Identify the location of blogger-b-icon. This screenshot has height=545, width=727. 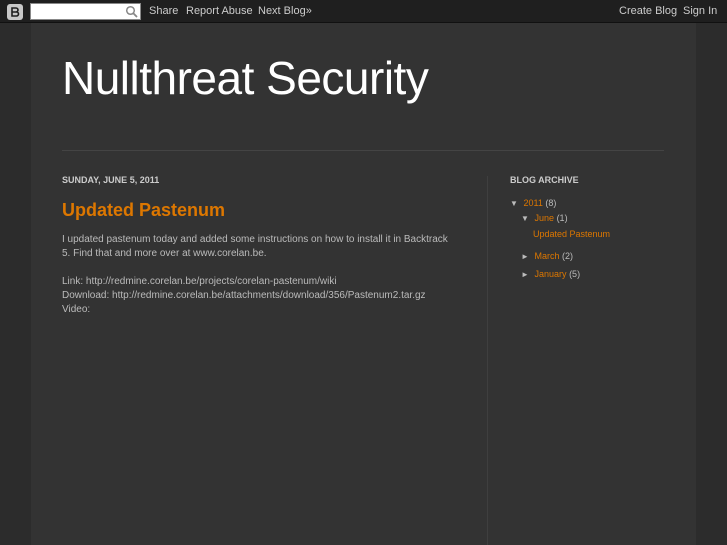
(15, 12).